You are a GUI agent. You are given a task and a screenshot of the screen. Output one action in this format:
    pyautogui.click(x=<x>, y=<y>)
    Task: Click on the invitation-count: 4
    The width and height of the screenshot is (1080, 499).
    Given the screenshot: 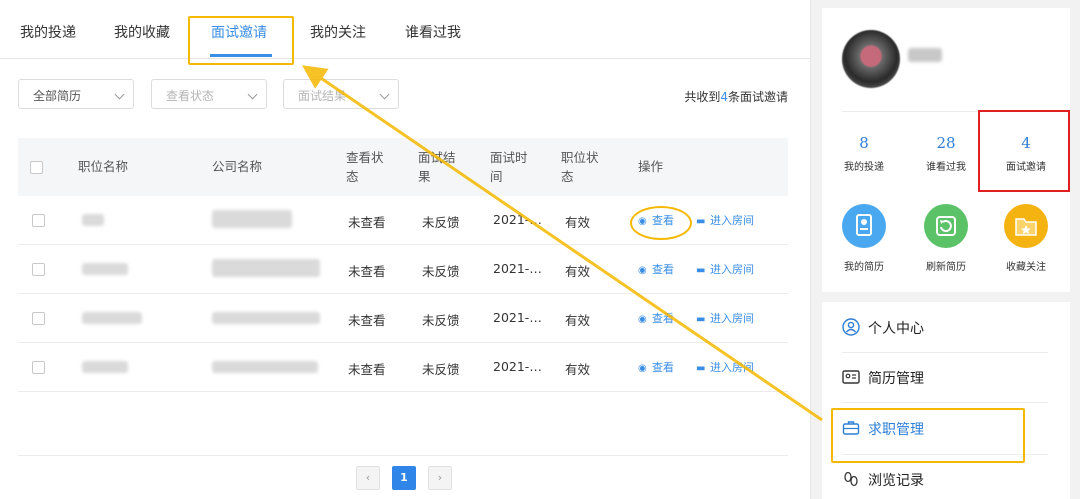 What is the action you would take?
    pyautogui.click(x=724, y=97)
    